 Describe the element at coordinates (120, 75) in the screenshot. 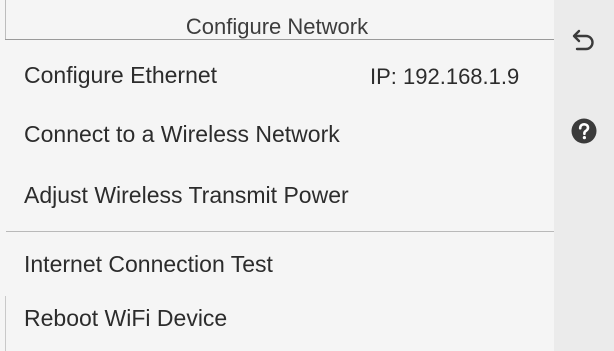

I see `menu-item-configure-ethernet: Configure Ethernet` at that location.